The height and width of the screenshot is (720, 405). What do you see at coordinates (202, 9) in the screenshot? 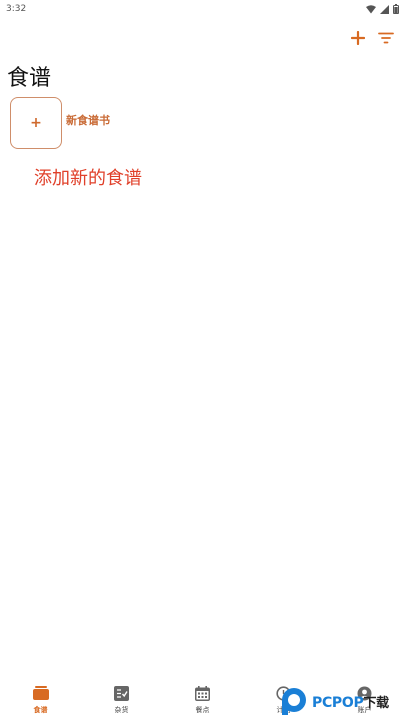
I see `status-bar: 3:32` at bounding box center [202, 9].